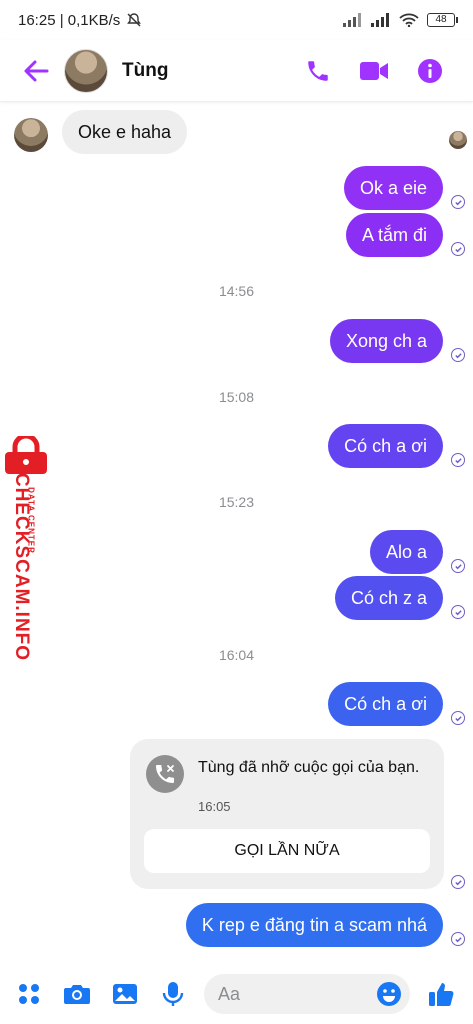 The width and height of the screenshot is (473, 1024). What do you see at coordinates (69, 20) in the screenshot?
I see `status-time: 16:25 | 0,1KB/s` at bounding box center [69, 20].